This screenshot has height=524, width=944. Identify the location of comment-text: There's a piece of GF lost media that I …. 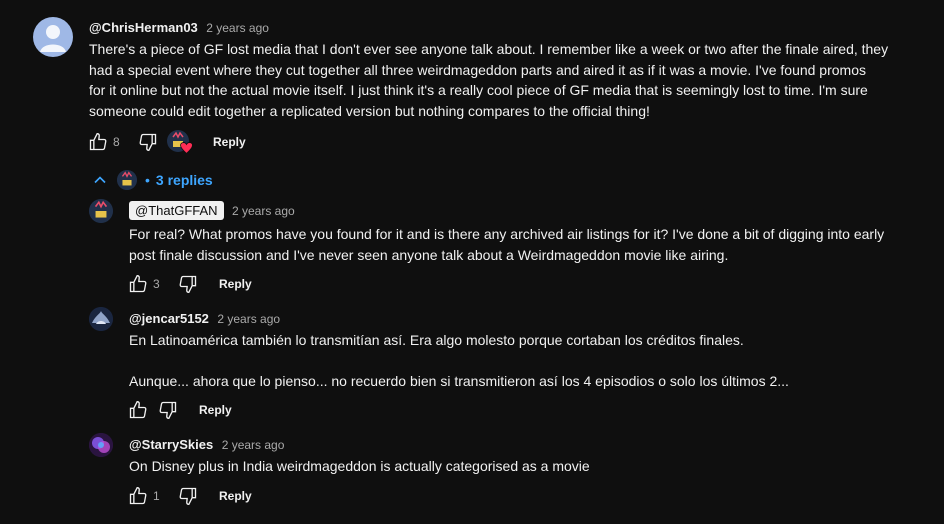
(504, 80).